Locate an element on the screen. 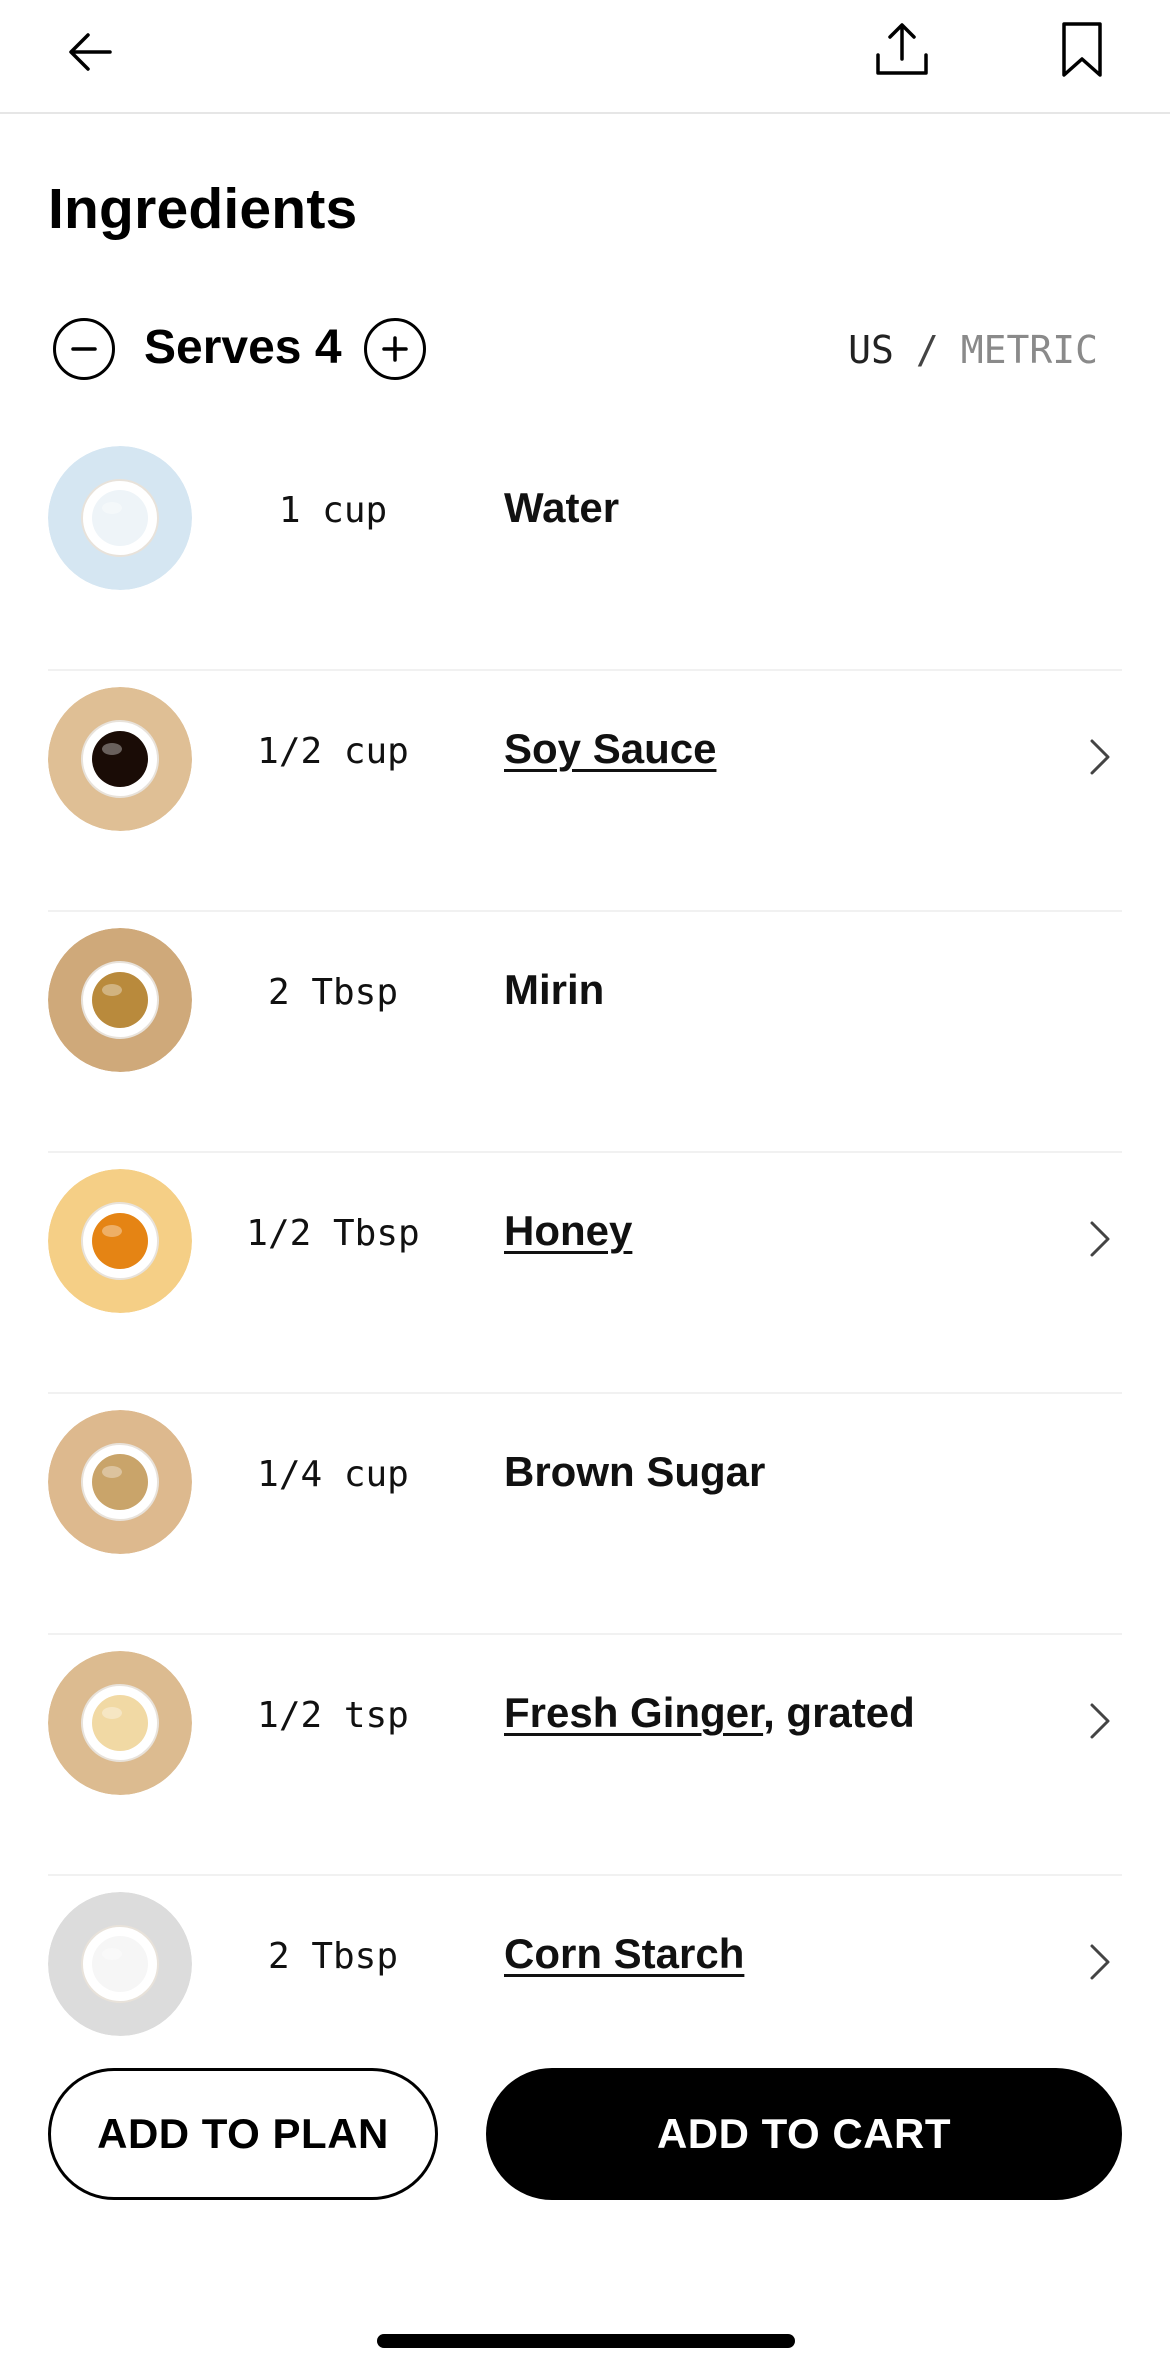 This screenshot has height=2374, width=1170. page-title: Ingredients is located at coordinates (203, 209).